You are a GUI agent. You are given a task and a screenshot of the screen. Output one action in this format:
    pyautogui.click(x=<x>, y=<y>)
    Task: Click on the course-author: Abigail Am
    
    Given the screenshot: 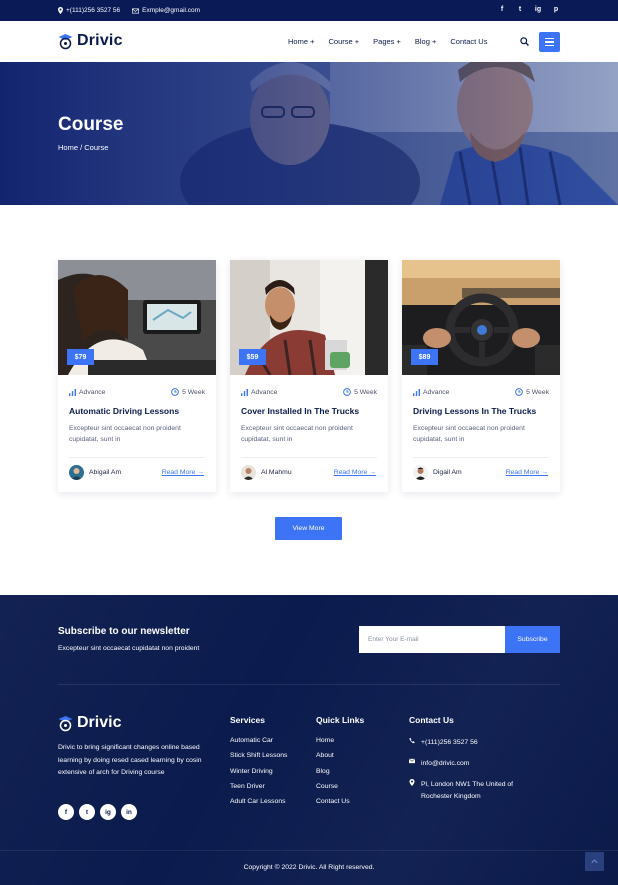 What is the action you would take?
    pyautogui.click(x=95, y=472)
    